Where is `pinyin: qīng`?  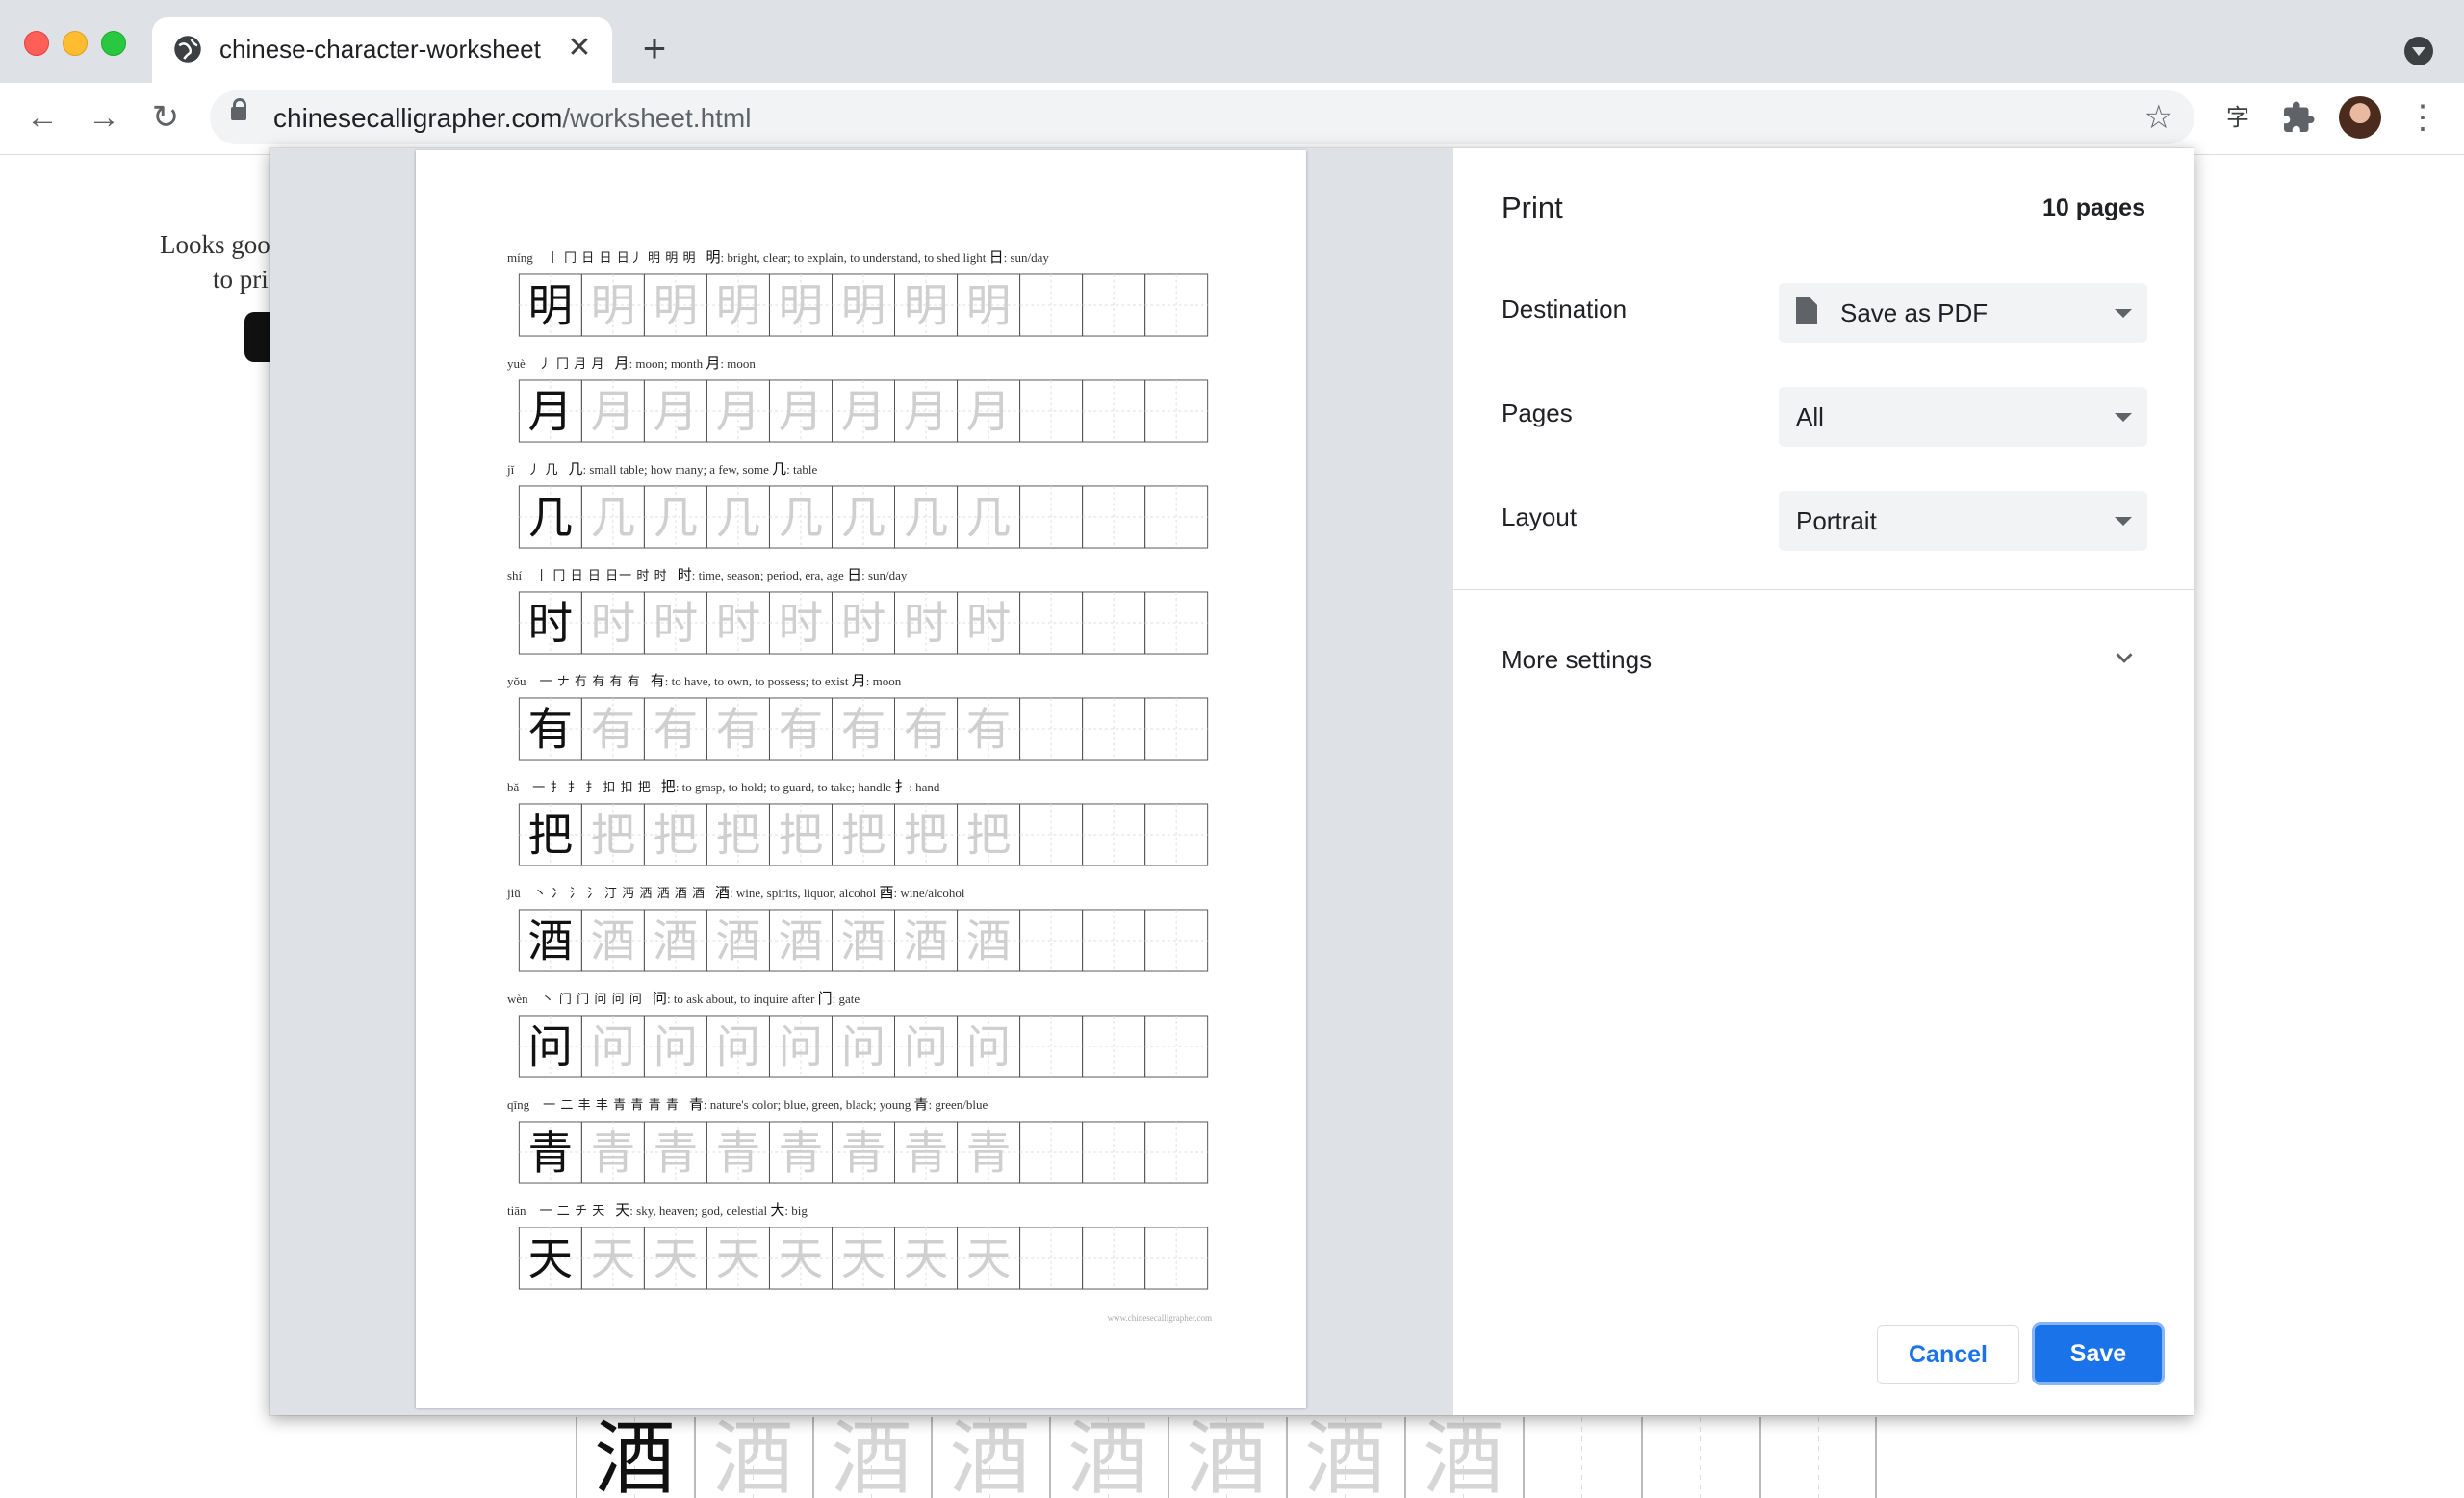 pinyin: qīng is located at coordinates (518, 1105).